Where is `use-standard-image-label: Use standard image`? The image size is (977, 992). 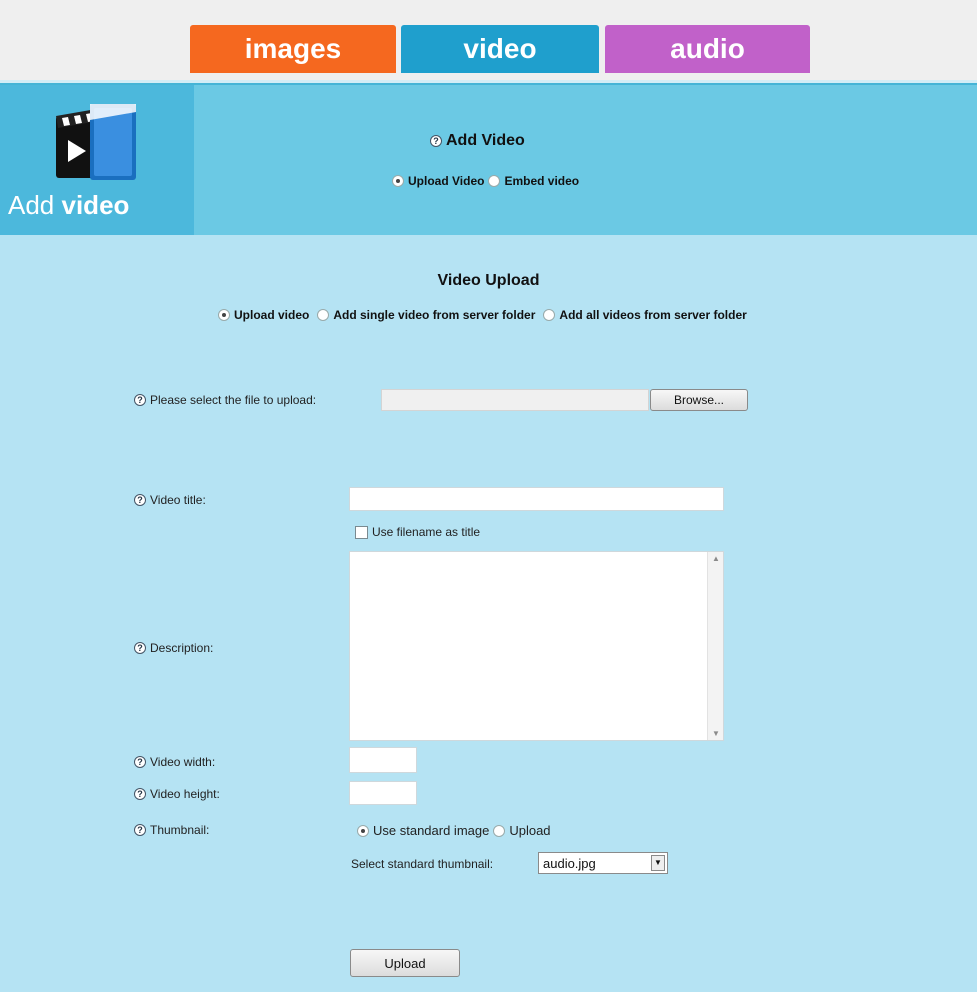 use-standard-image-label: Use standard image is located at coordinates (431, 830).